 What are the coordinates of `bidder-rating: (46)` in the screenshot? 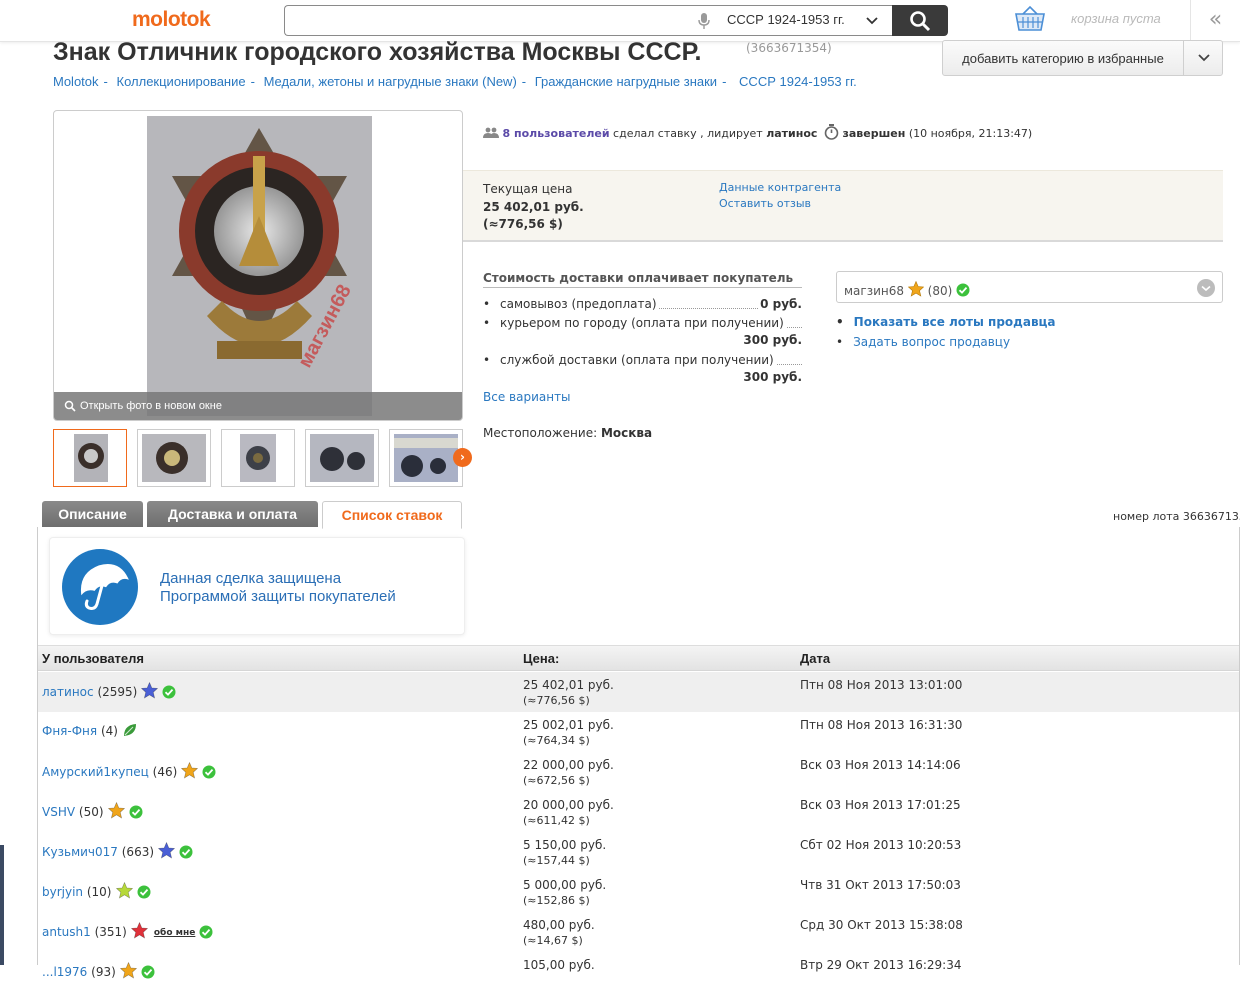 It's located at (165, 772).